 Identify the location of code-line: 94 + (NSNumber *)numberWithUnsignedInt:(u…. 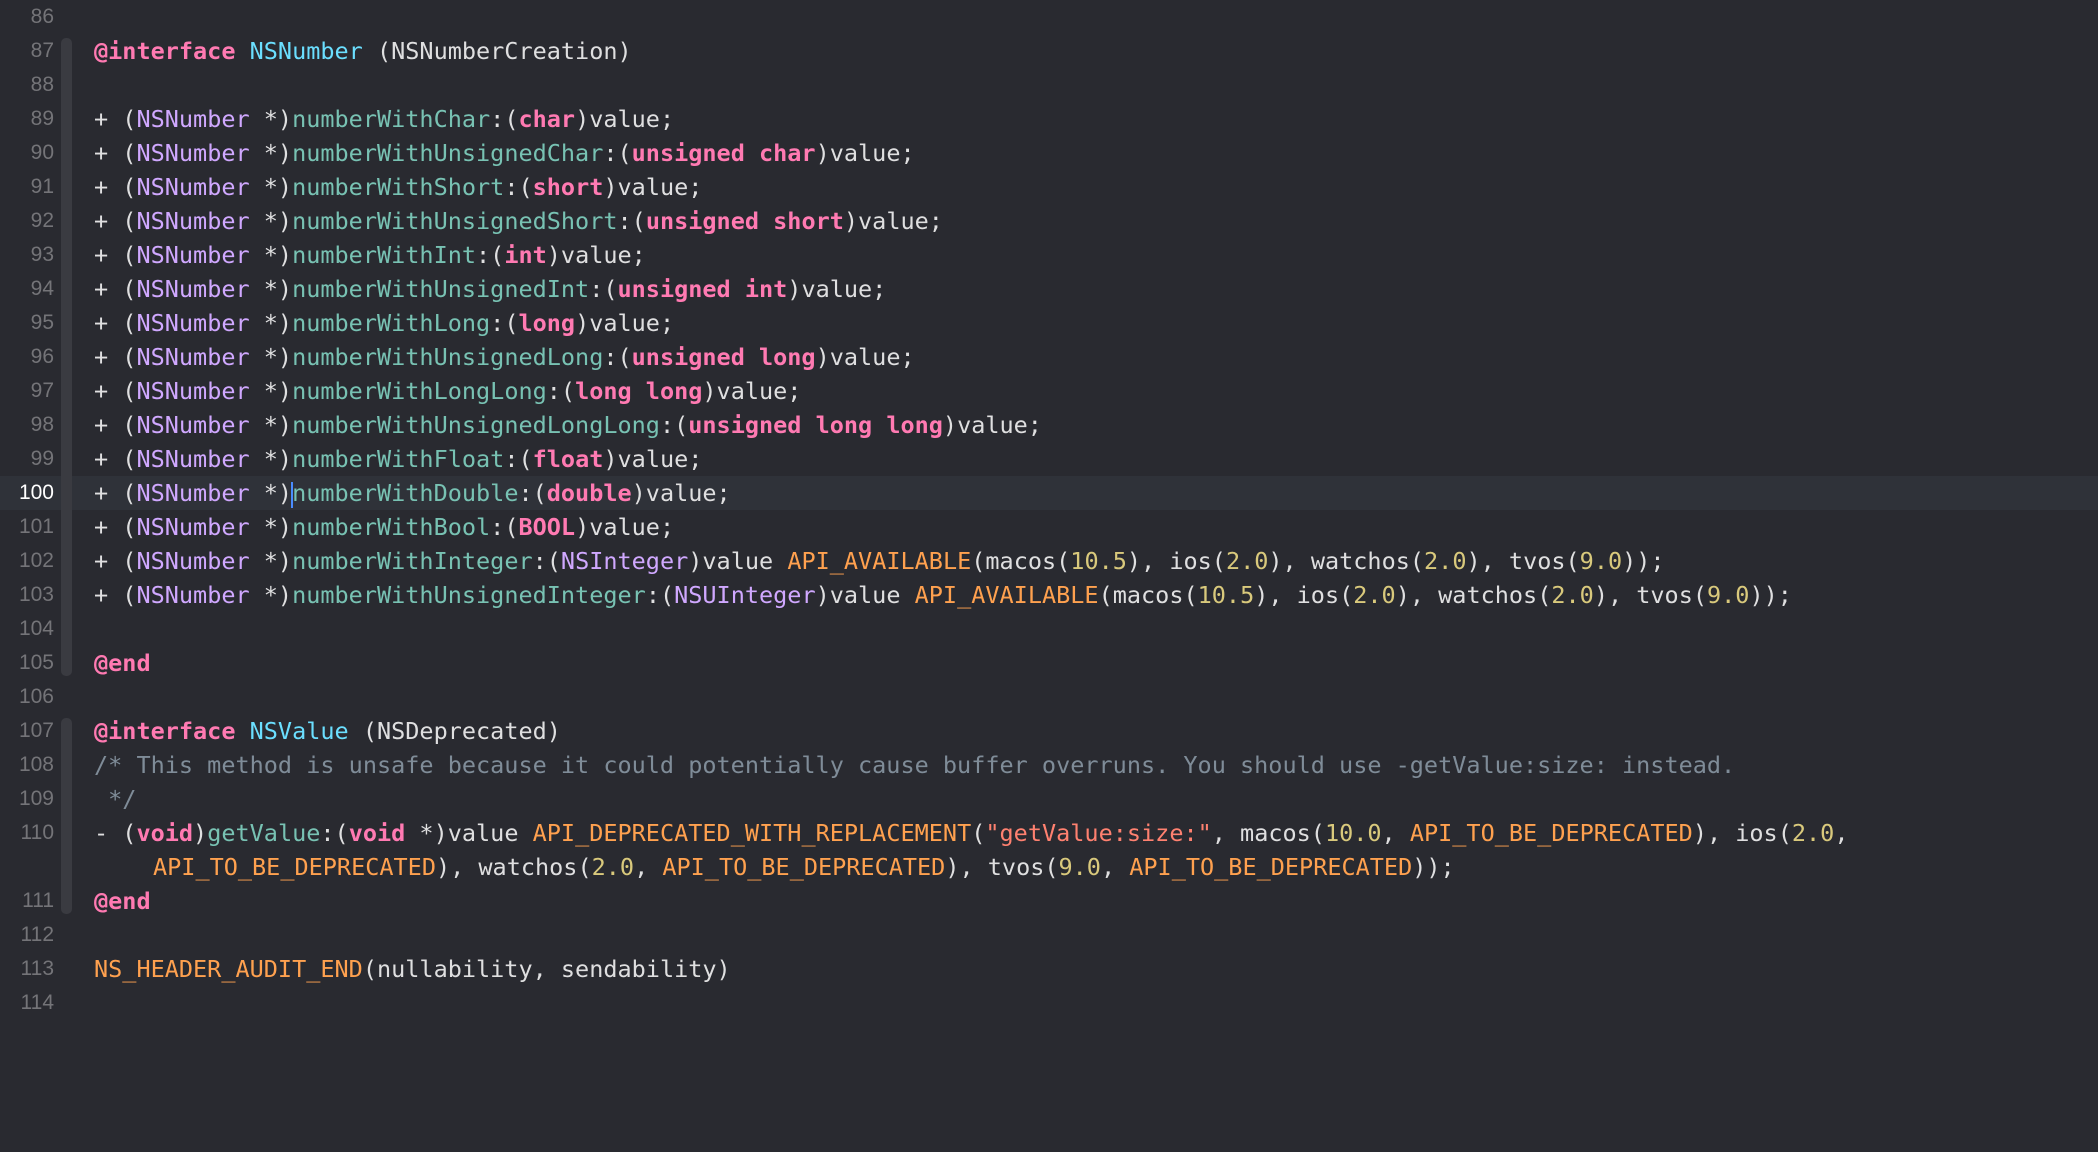
(1049, 289).